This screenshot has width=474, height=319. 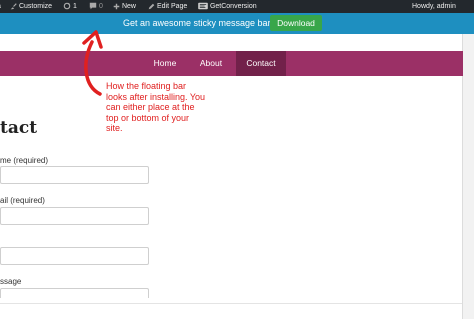 What do you see at coordinates (13, 6) in the screenshot?
I see `brush-icon` at bounding box center [13, 6].